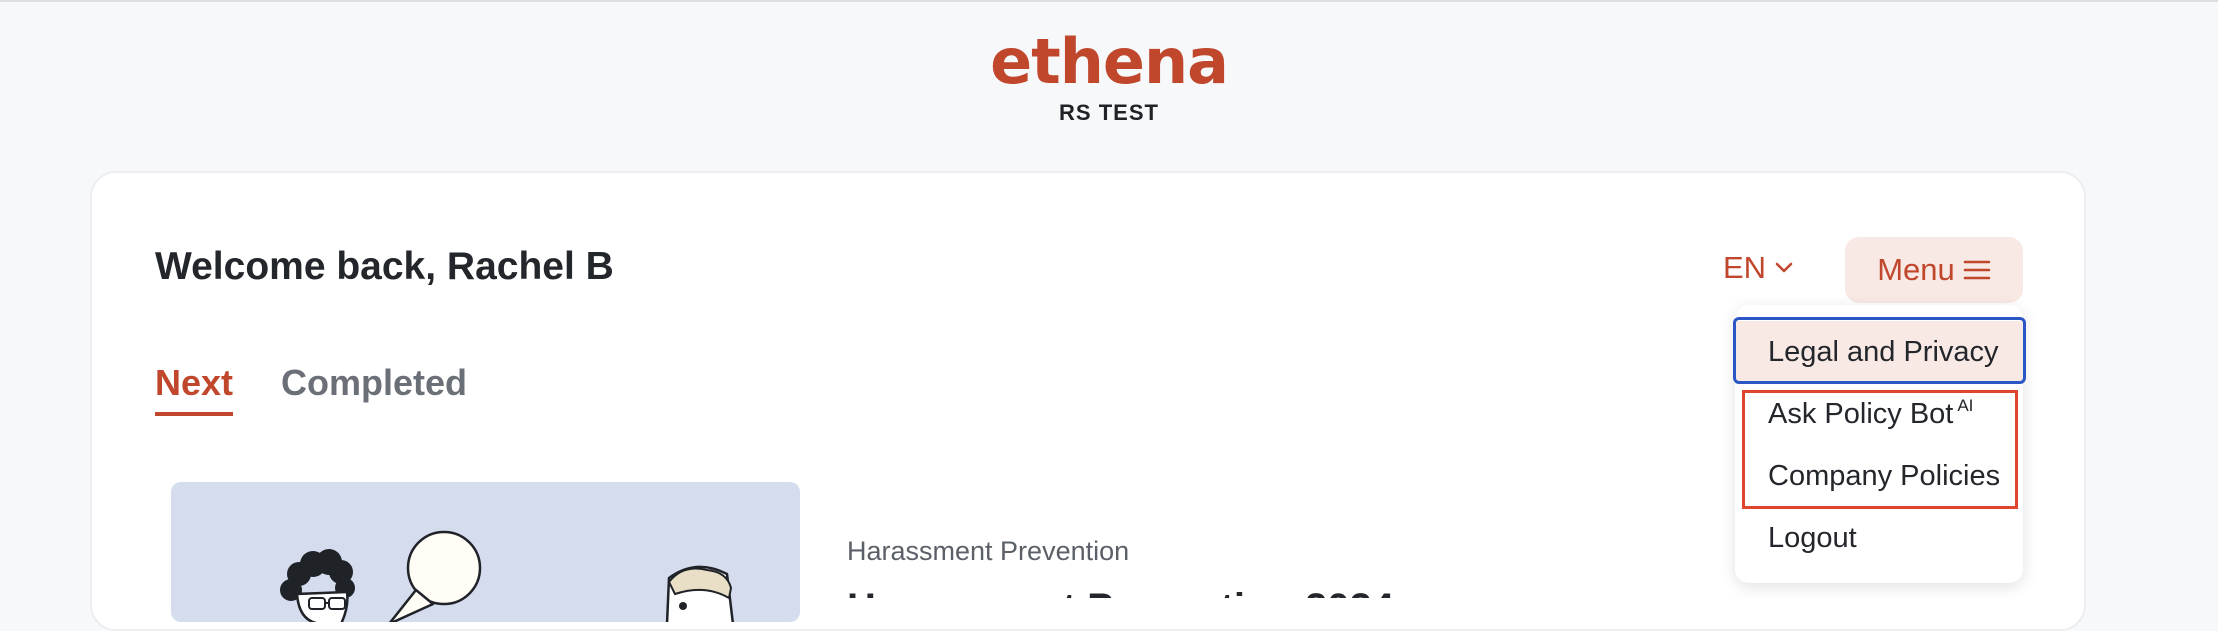 The width and height of the screenshot is (2218, 631). I want to click on tab-completed: Completed, so click(374, 389).